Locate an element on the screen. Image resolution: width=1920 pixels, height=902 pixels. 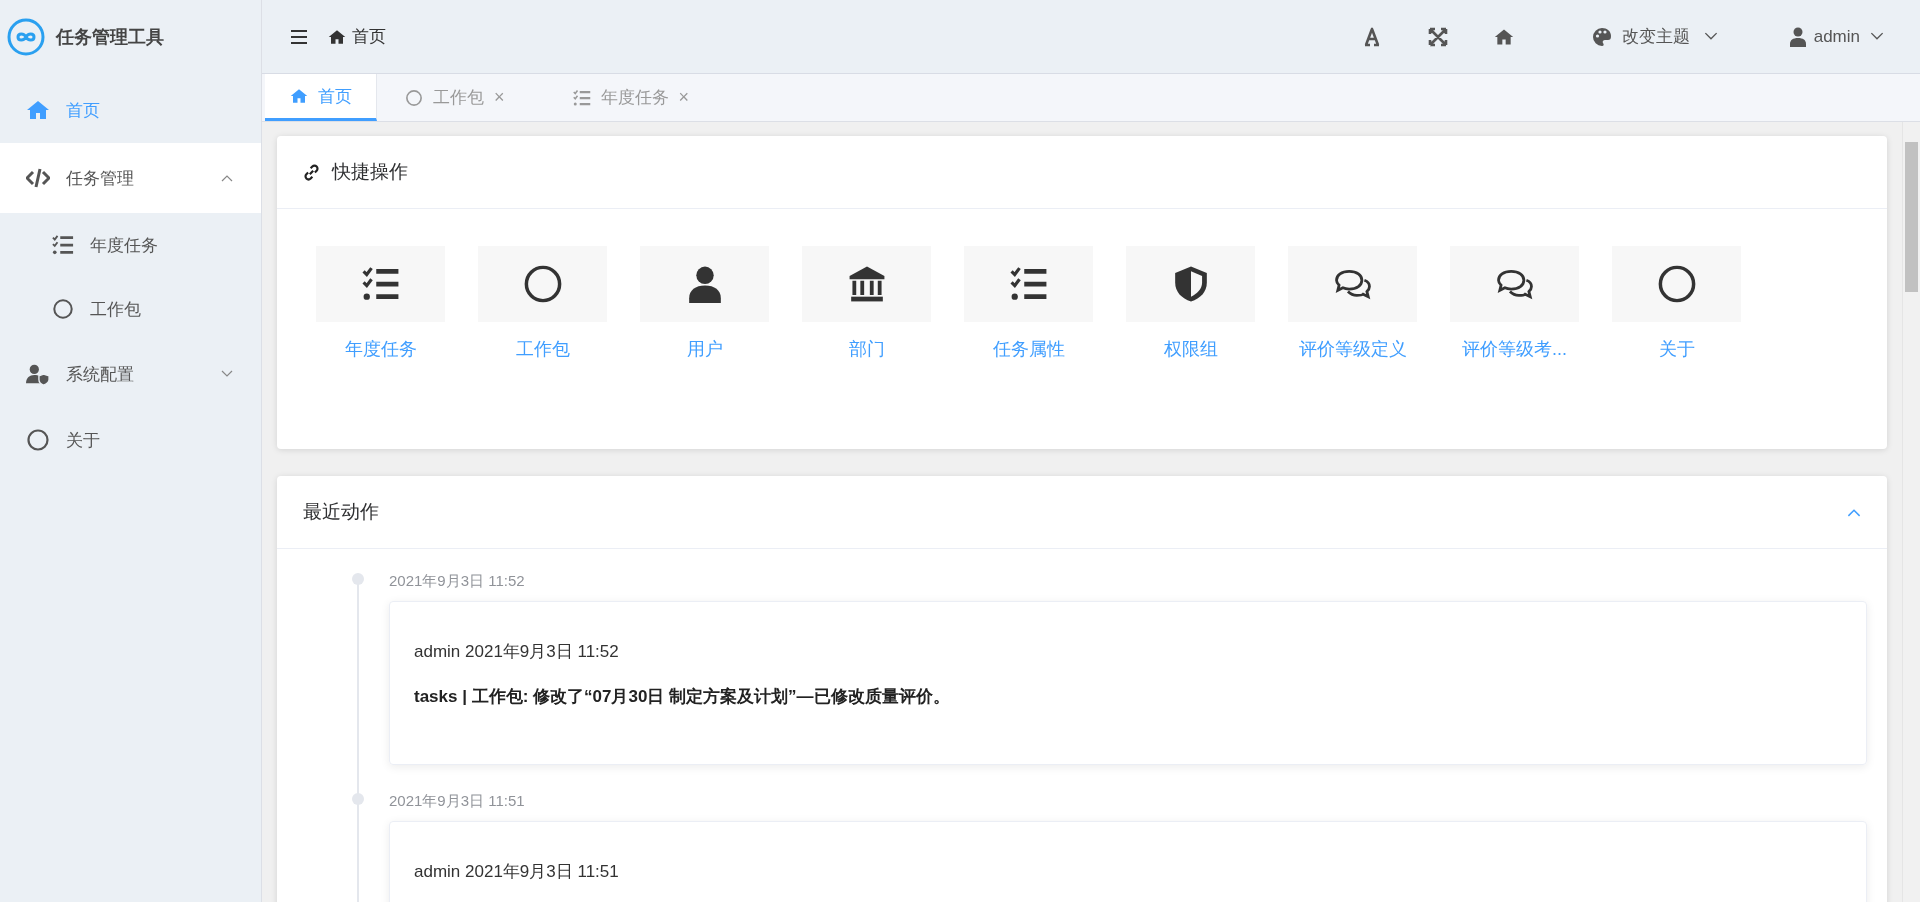
tab: 年度任务 × is located at coordinates (637, 97).